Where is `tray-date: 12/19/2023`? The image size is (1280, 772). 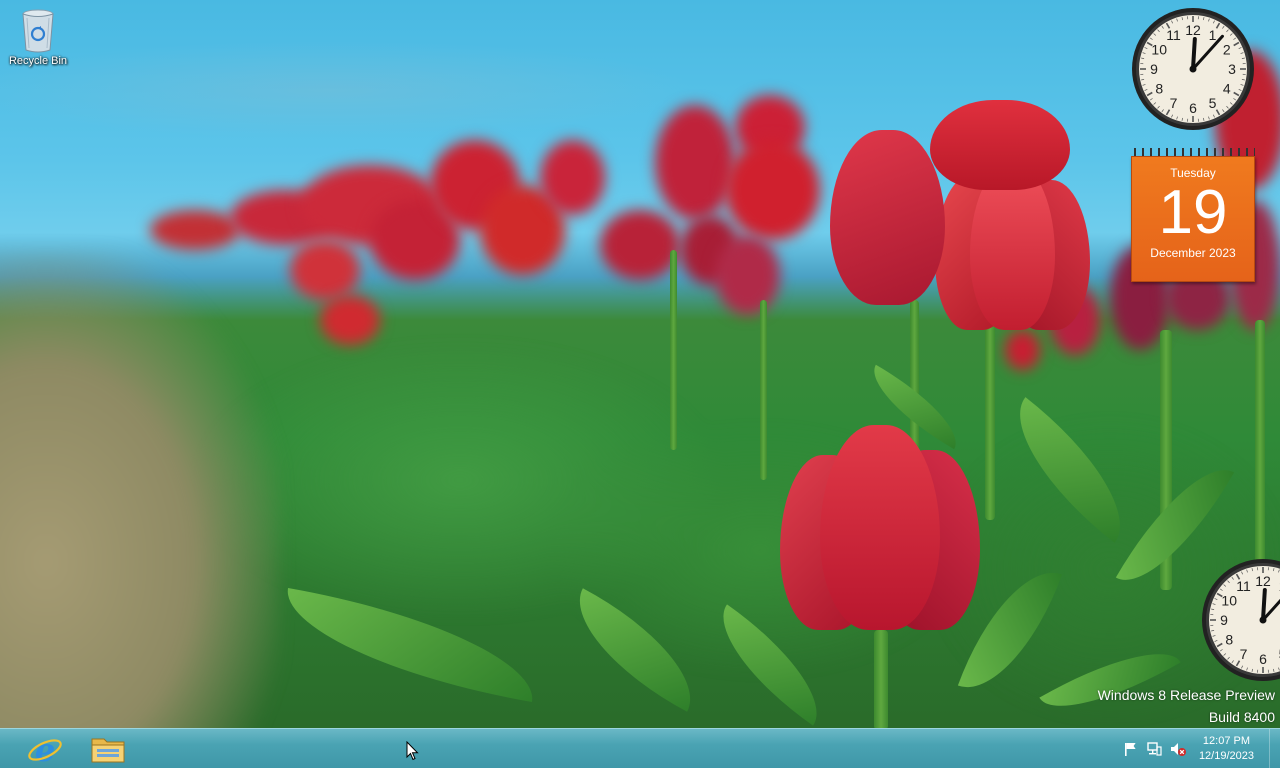 tray-date: 12/19/2023 is located at coordinates (1226, 756).